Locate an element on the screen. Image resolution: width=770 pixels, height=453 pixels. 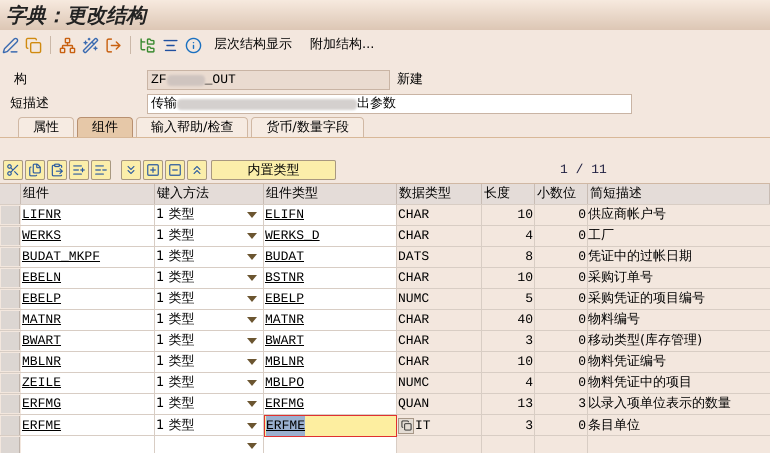
wand-icon is located at coordinates (90, 45).